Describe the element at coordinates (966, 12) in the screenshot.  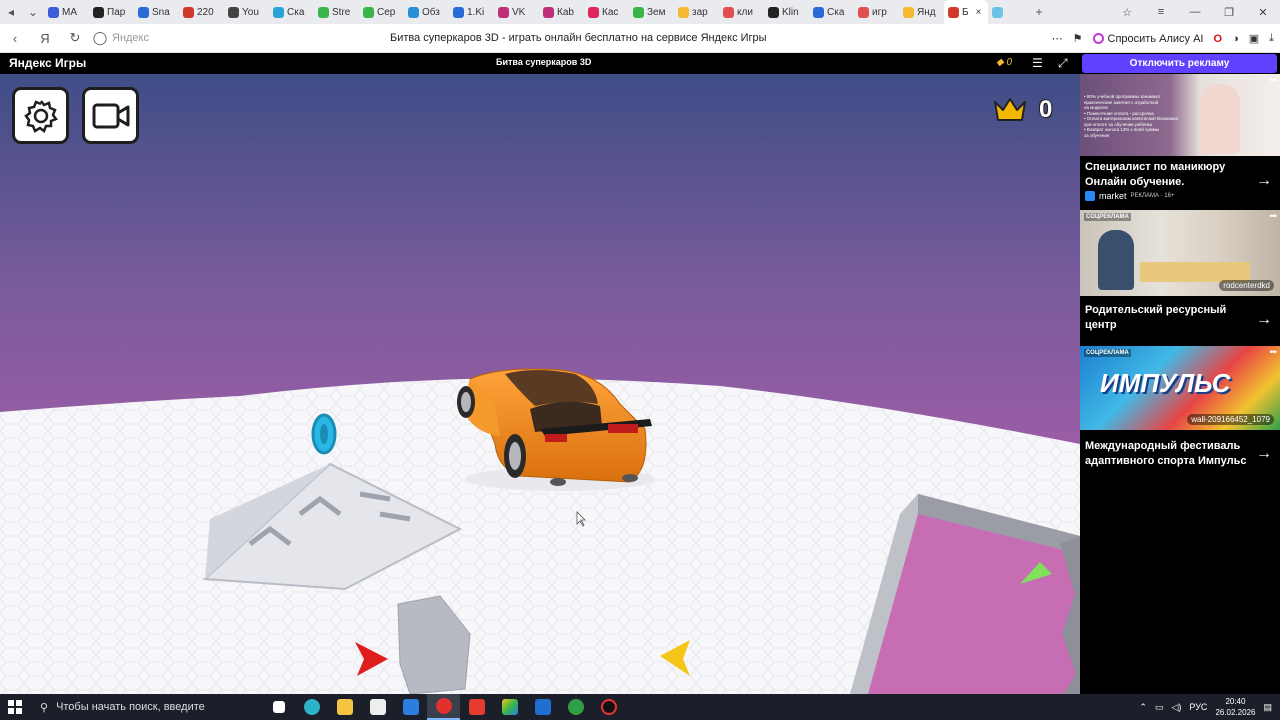
I see `tab-active: Б ×` at that location.